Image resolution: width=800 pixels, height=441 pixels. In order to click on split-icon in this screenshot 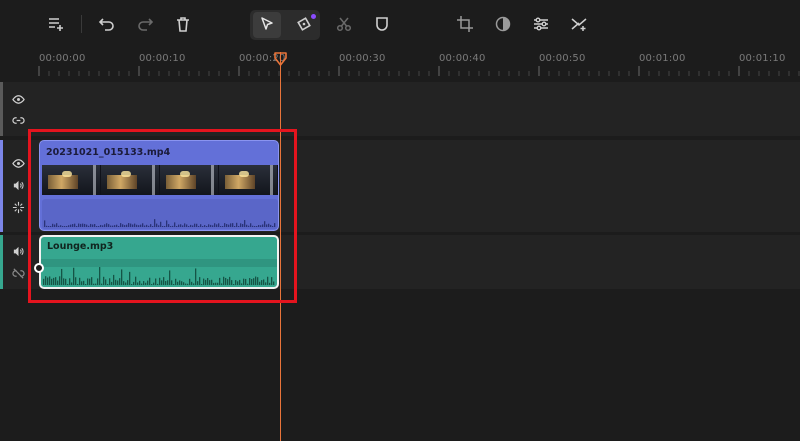, I will do `click(344, 24)`.